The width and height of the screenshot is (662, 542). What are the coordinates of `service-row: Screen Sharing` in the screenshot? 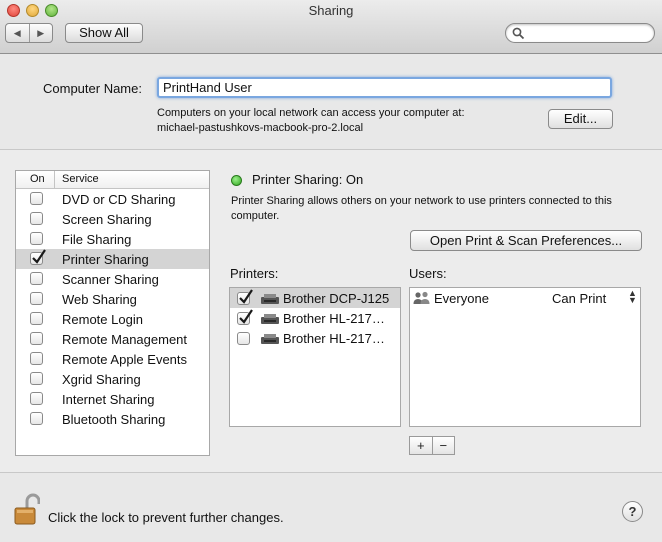 It's located at (112, 219).